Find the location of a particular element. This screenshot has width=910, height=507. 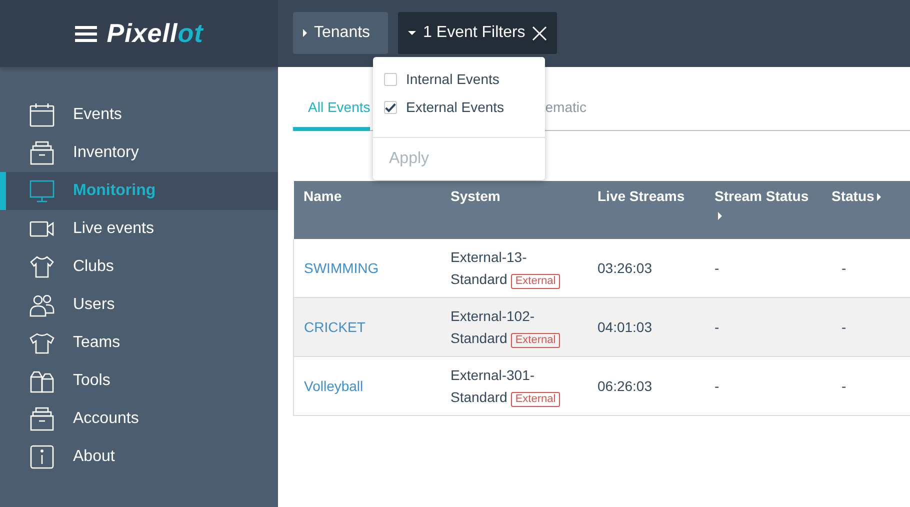

sidebar-item: Users is located at coordinates (139, 305).